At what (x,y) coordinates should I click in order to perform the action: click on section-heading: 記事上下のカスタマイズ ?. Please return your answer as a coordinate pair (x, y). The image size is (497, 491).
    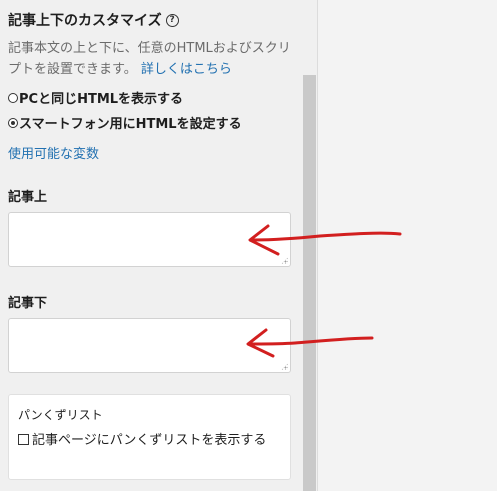
    Looking at the image, I should click on (93, 20).